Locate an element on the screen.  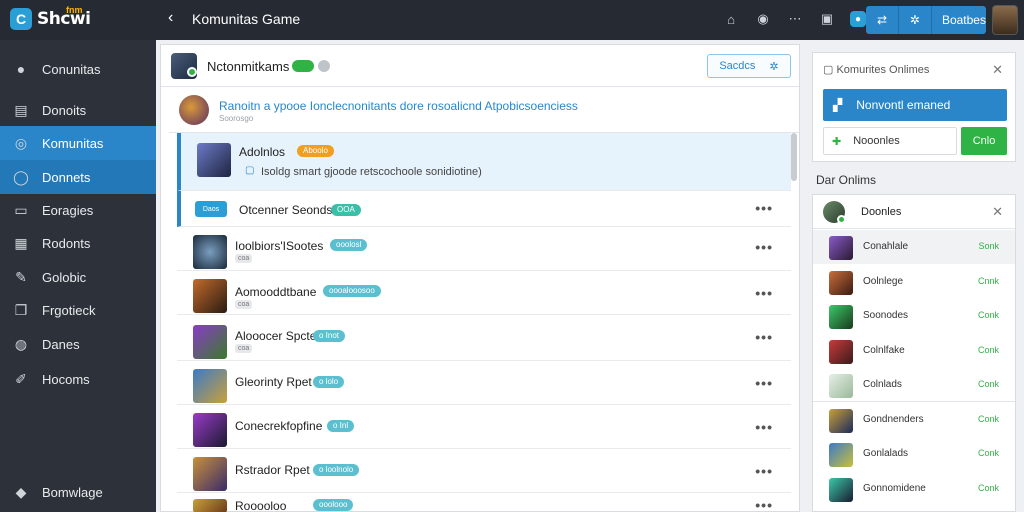
list-item: Colnlfake Conk is located at coordinates (914, 351).